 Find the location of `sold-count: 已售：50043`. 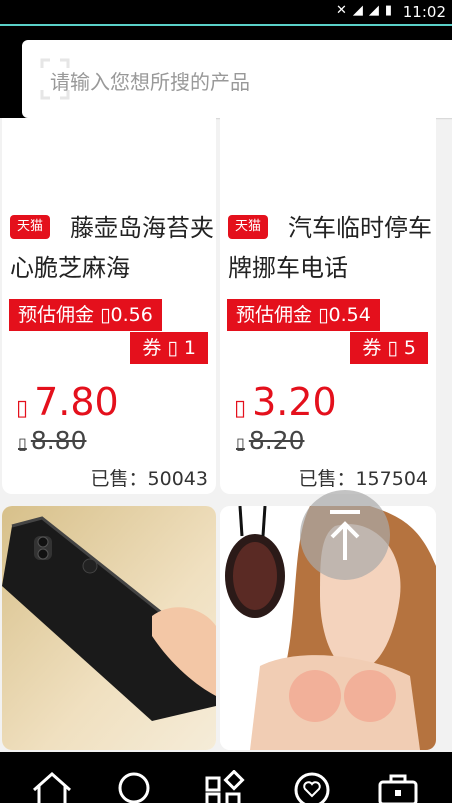

sold-count: 已售：50043 is located at coordinates (149, 479).